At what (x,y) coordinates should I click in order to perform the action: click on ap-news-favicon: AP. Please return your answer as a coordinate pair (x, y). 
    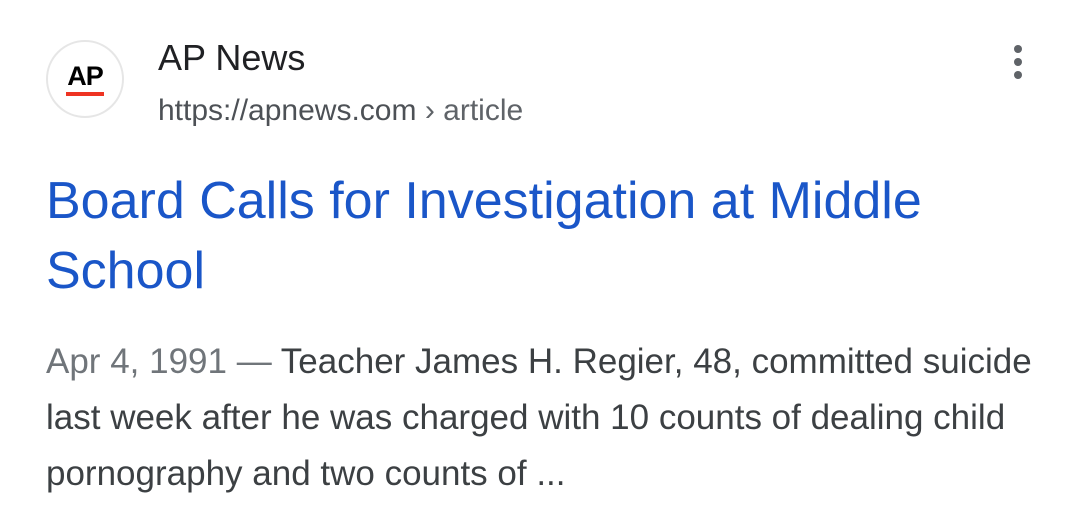
    Looking at the image, I should click on (85, 79).